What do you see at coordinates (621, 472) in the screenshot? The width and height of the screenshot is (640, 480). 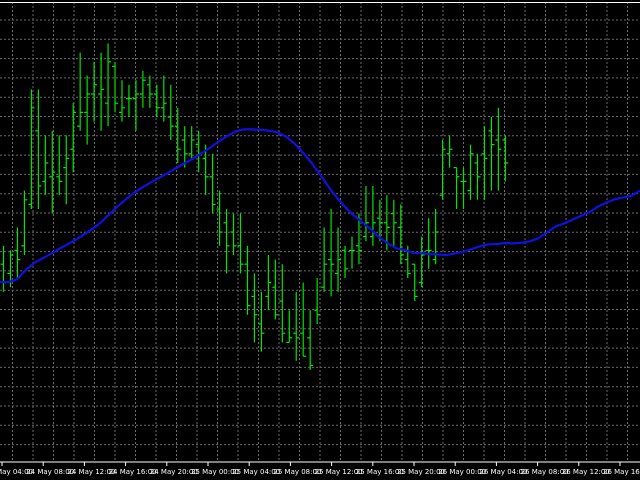 I see `x-tick-label: 26 May 16:00` at bounding box center [621, 472].